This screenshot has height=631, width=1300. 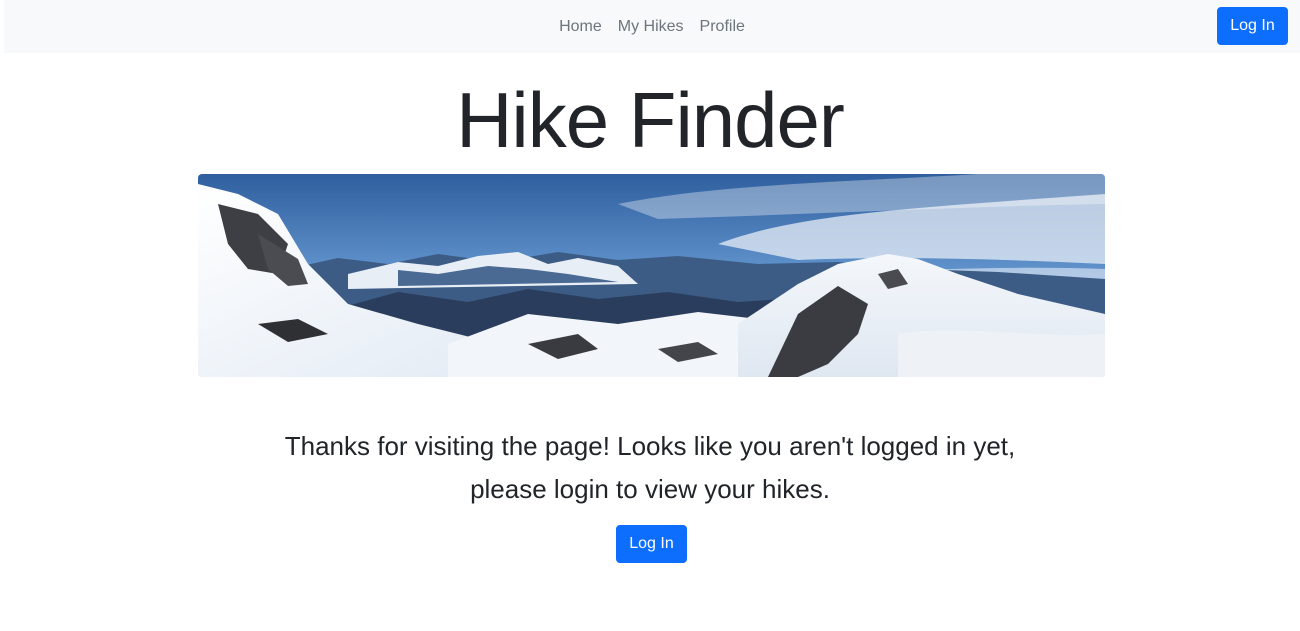 I want to click on nav-links: Home My Hikes Profile, so click(x=652, y=26).